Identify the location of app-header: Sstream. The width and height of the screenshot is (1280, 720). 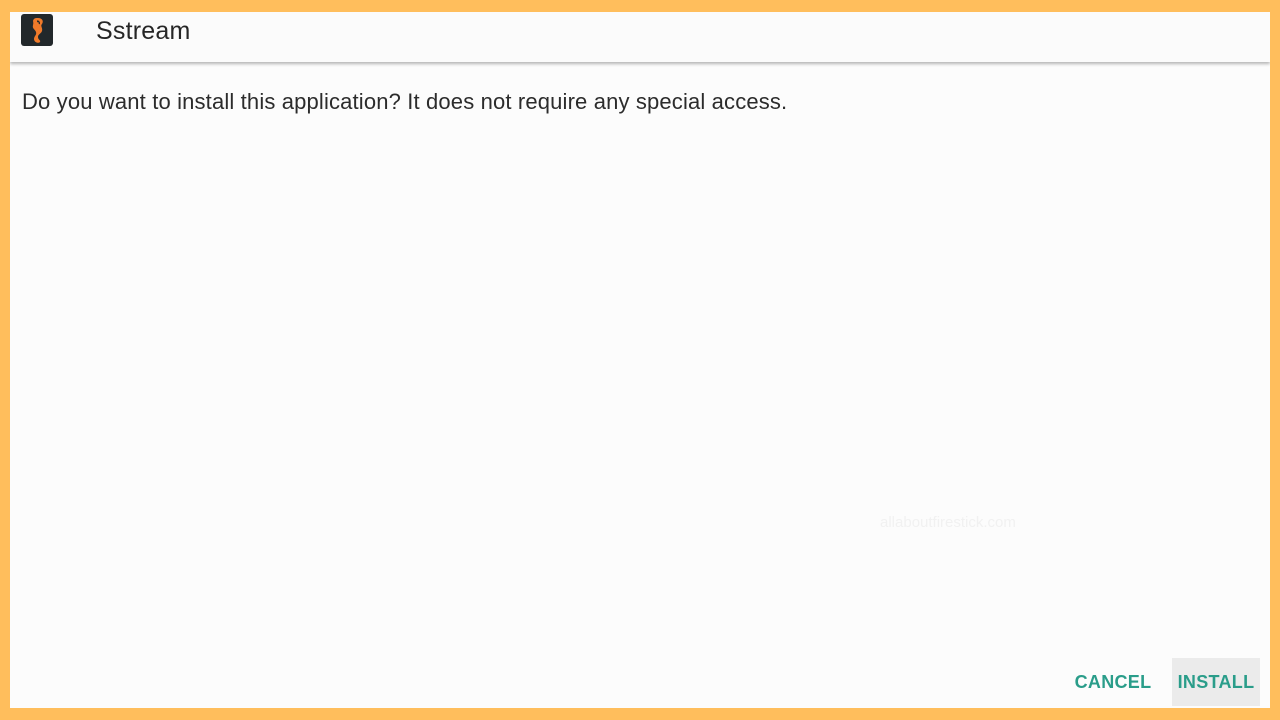
(640, 37).